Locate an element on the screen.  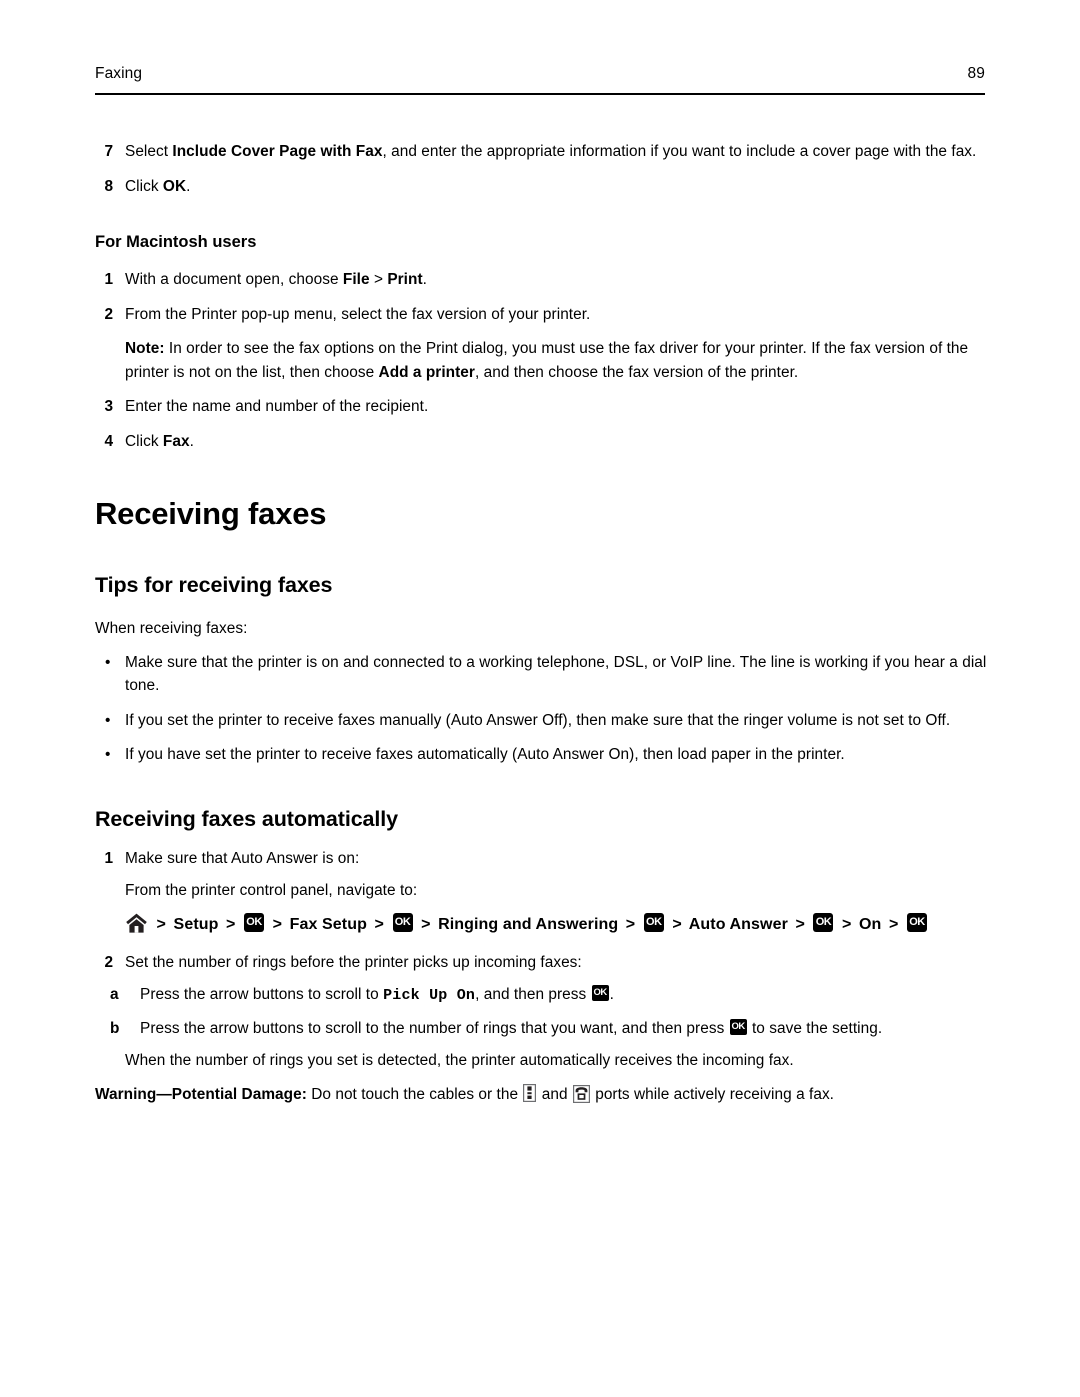
substep-marker: b is located at coordinates (115, 1028).